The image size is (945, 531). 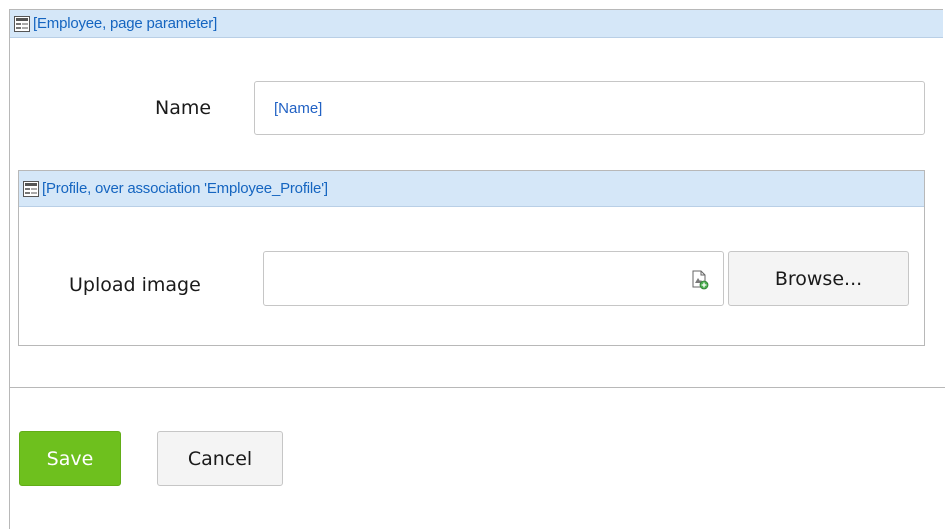 What do you see at coordinates (125, 23) in the screenshot?
I see `employee-dataview-title: [Employee, page parameter]` at bounding box center [125, 23].